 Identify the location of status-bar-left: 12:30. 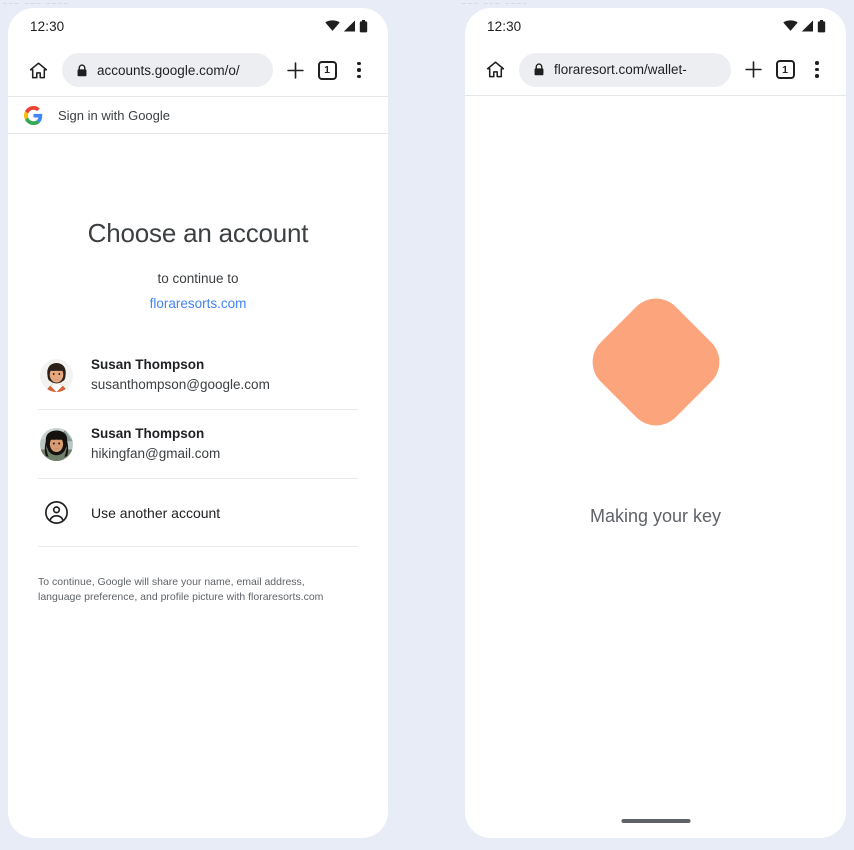
(198, 26).